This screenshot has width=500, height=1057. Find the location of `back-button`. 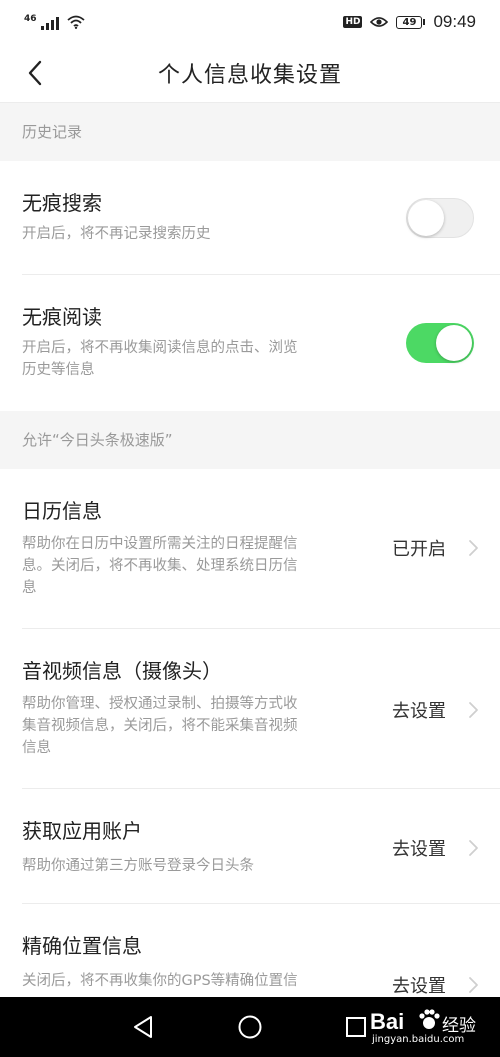

back-button is located at coordinates (35, 73).